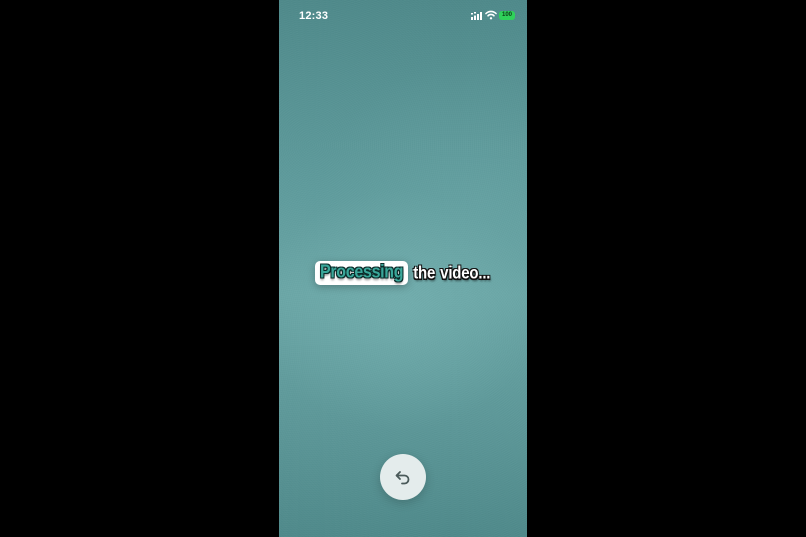 The image size is (806, 537). I want to click on status-bar: 12:33 100, so click(403, 15).